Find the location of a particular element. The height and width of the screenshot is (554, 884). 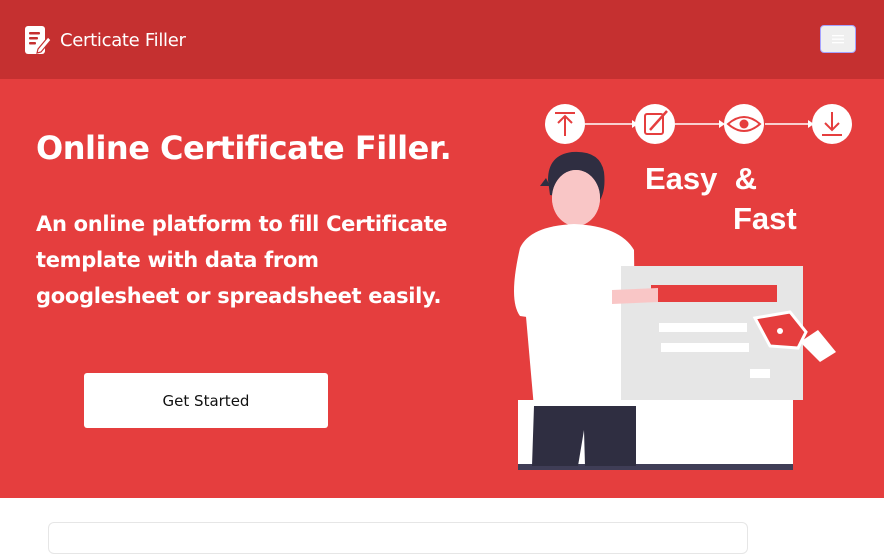

document-pen-icon is located at coordinates (38, 40).